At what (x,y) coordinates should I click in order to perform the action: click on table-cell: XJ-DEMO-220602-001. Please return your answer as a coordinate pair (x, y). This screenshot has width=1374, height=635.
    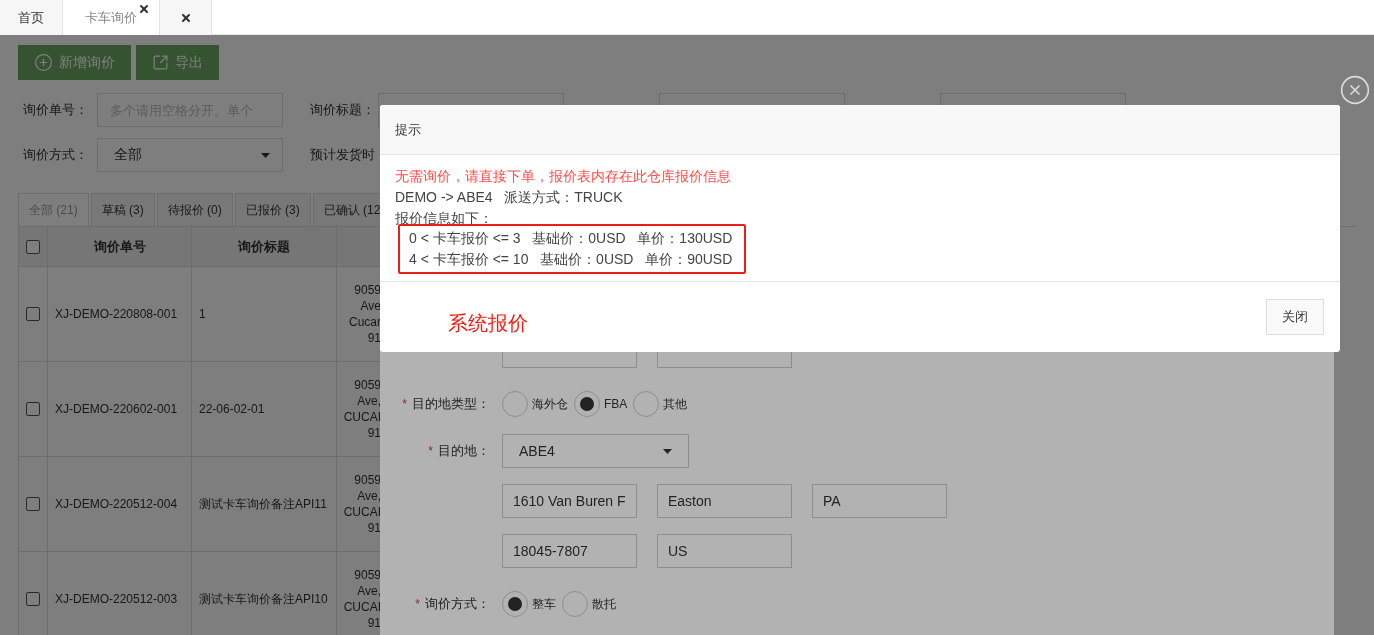
    Looking at the image, I should click on (120, 409).